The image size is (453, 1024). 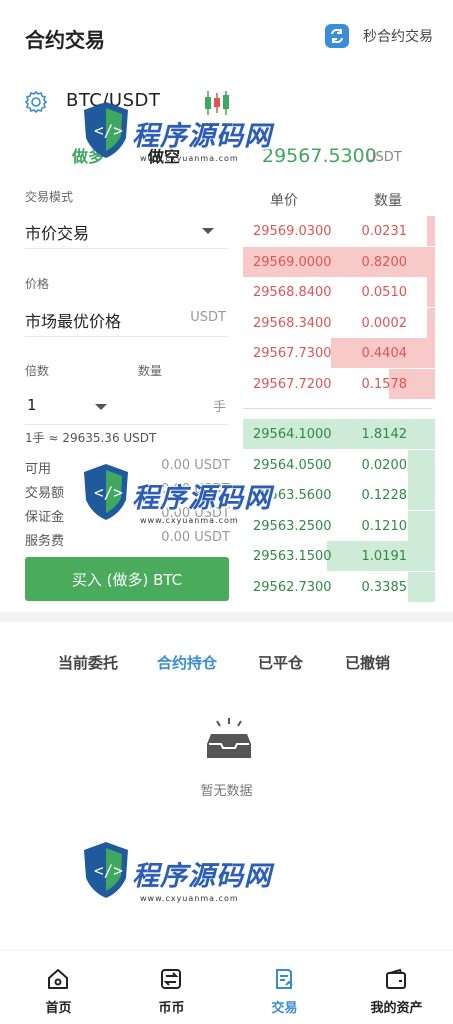 What do you see at coordinates (384, 434) in the screenshot?
I see `bid-qty: 1.8142` at bounding box center [384, 434].